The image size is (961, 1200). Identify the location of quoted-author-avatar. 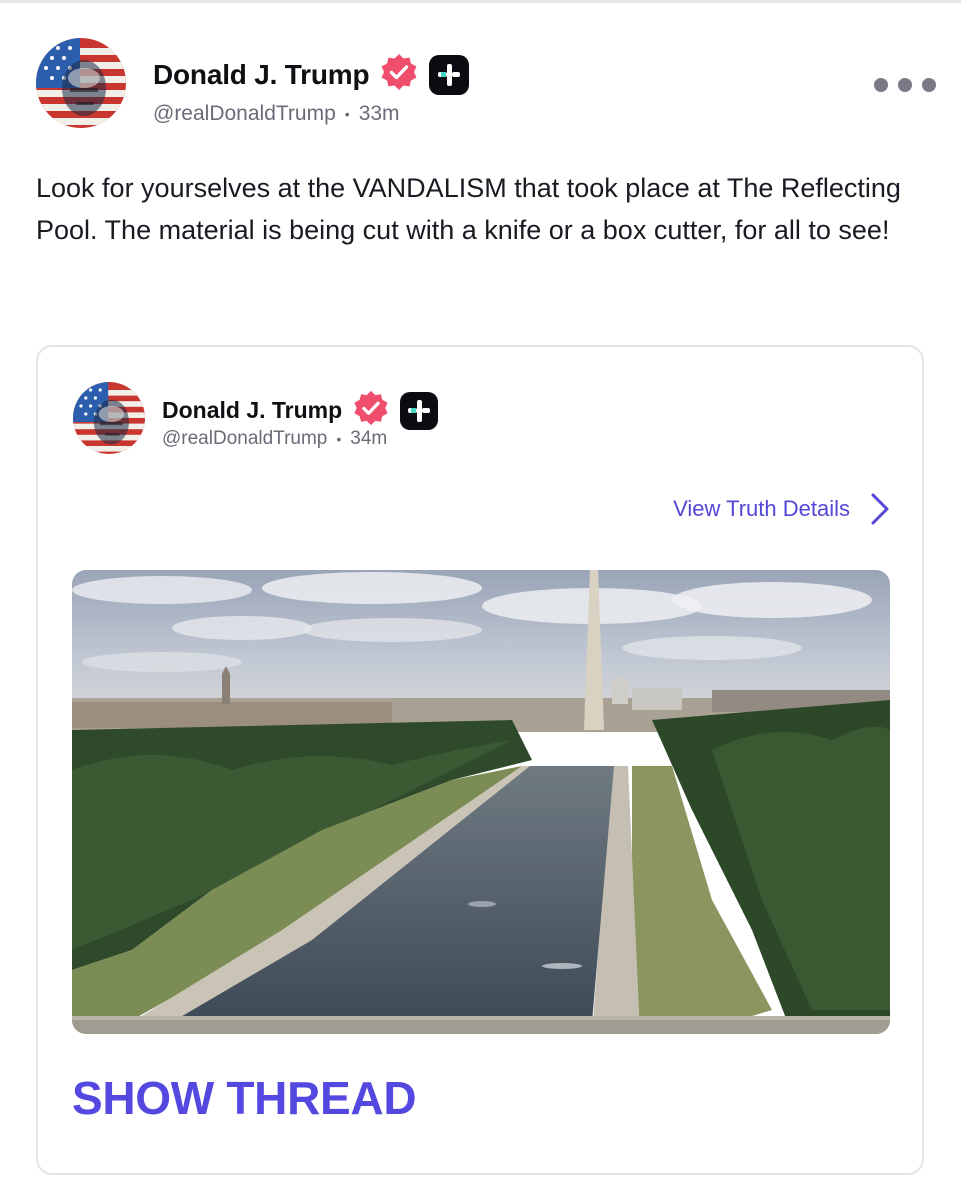
(109, 418).